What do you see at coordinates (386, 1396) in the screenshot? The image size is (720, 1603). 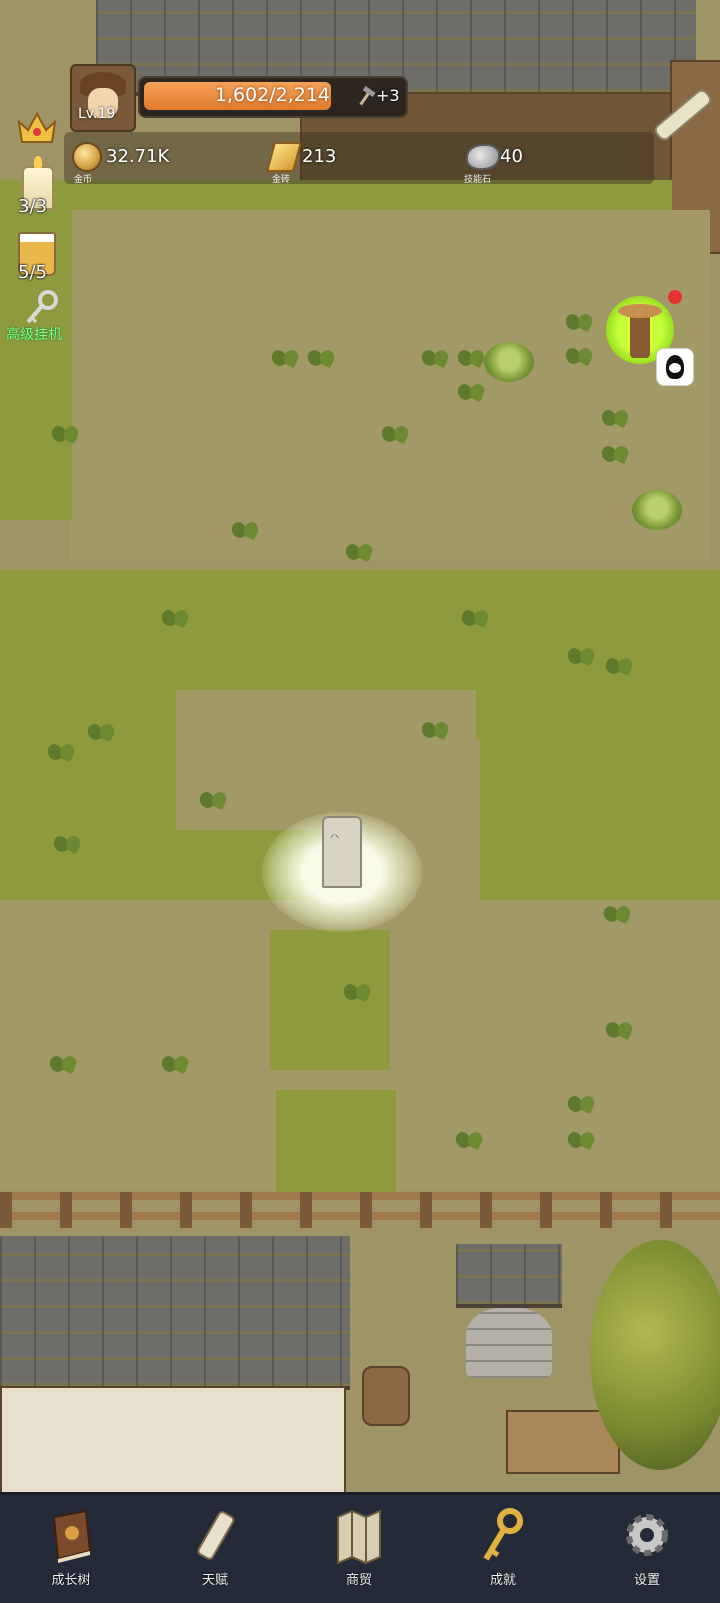 I see `barrel` at bounding box center [386, 1396].